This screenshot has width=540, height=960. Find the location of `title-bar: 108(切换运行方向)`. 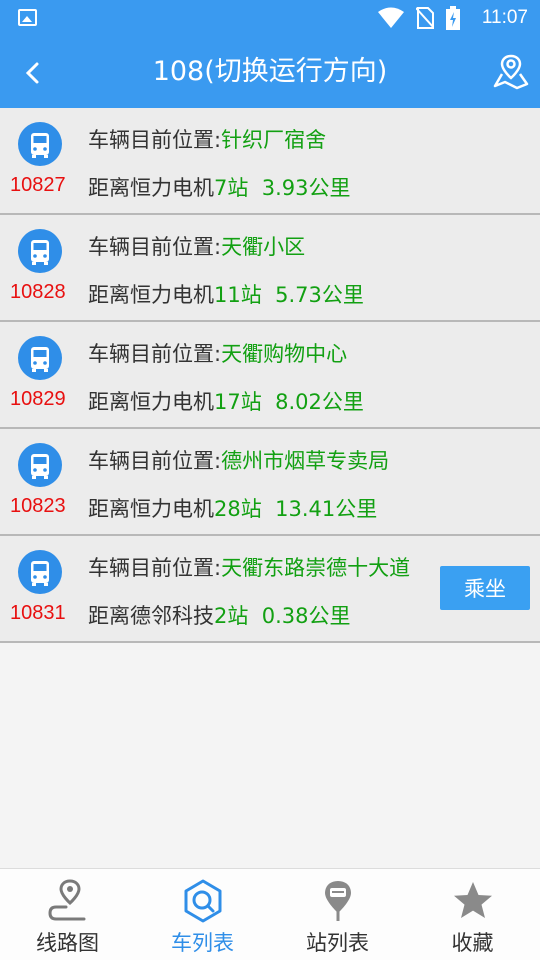

title-bar: 108(切换运行方向) is located at coordinates (270, 72).